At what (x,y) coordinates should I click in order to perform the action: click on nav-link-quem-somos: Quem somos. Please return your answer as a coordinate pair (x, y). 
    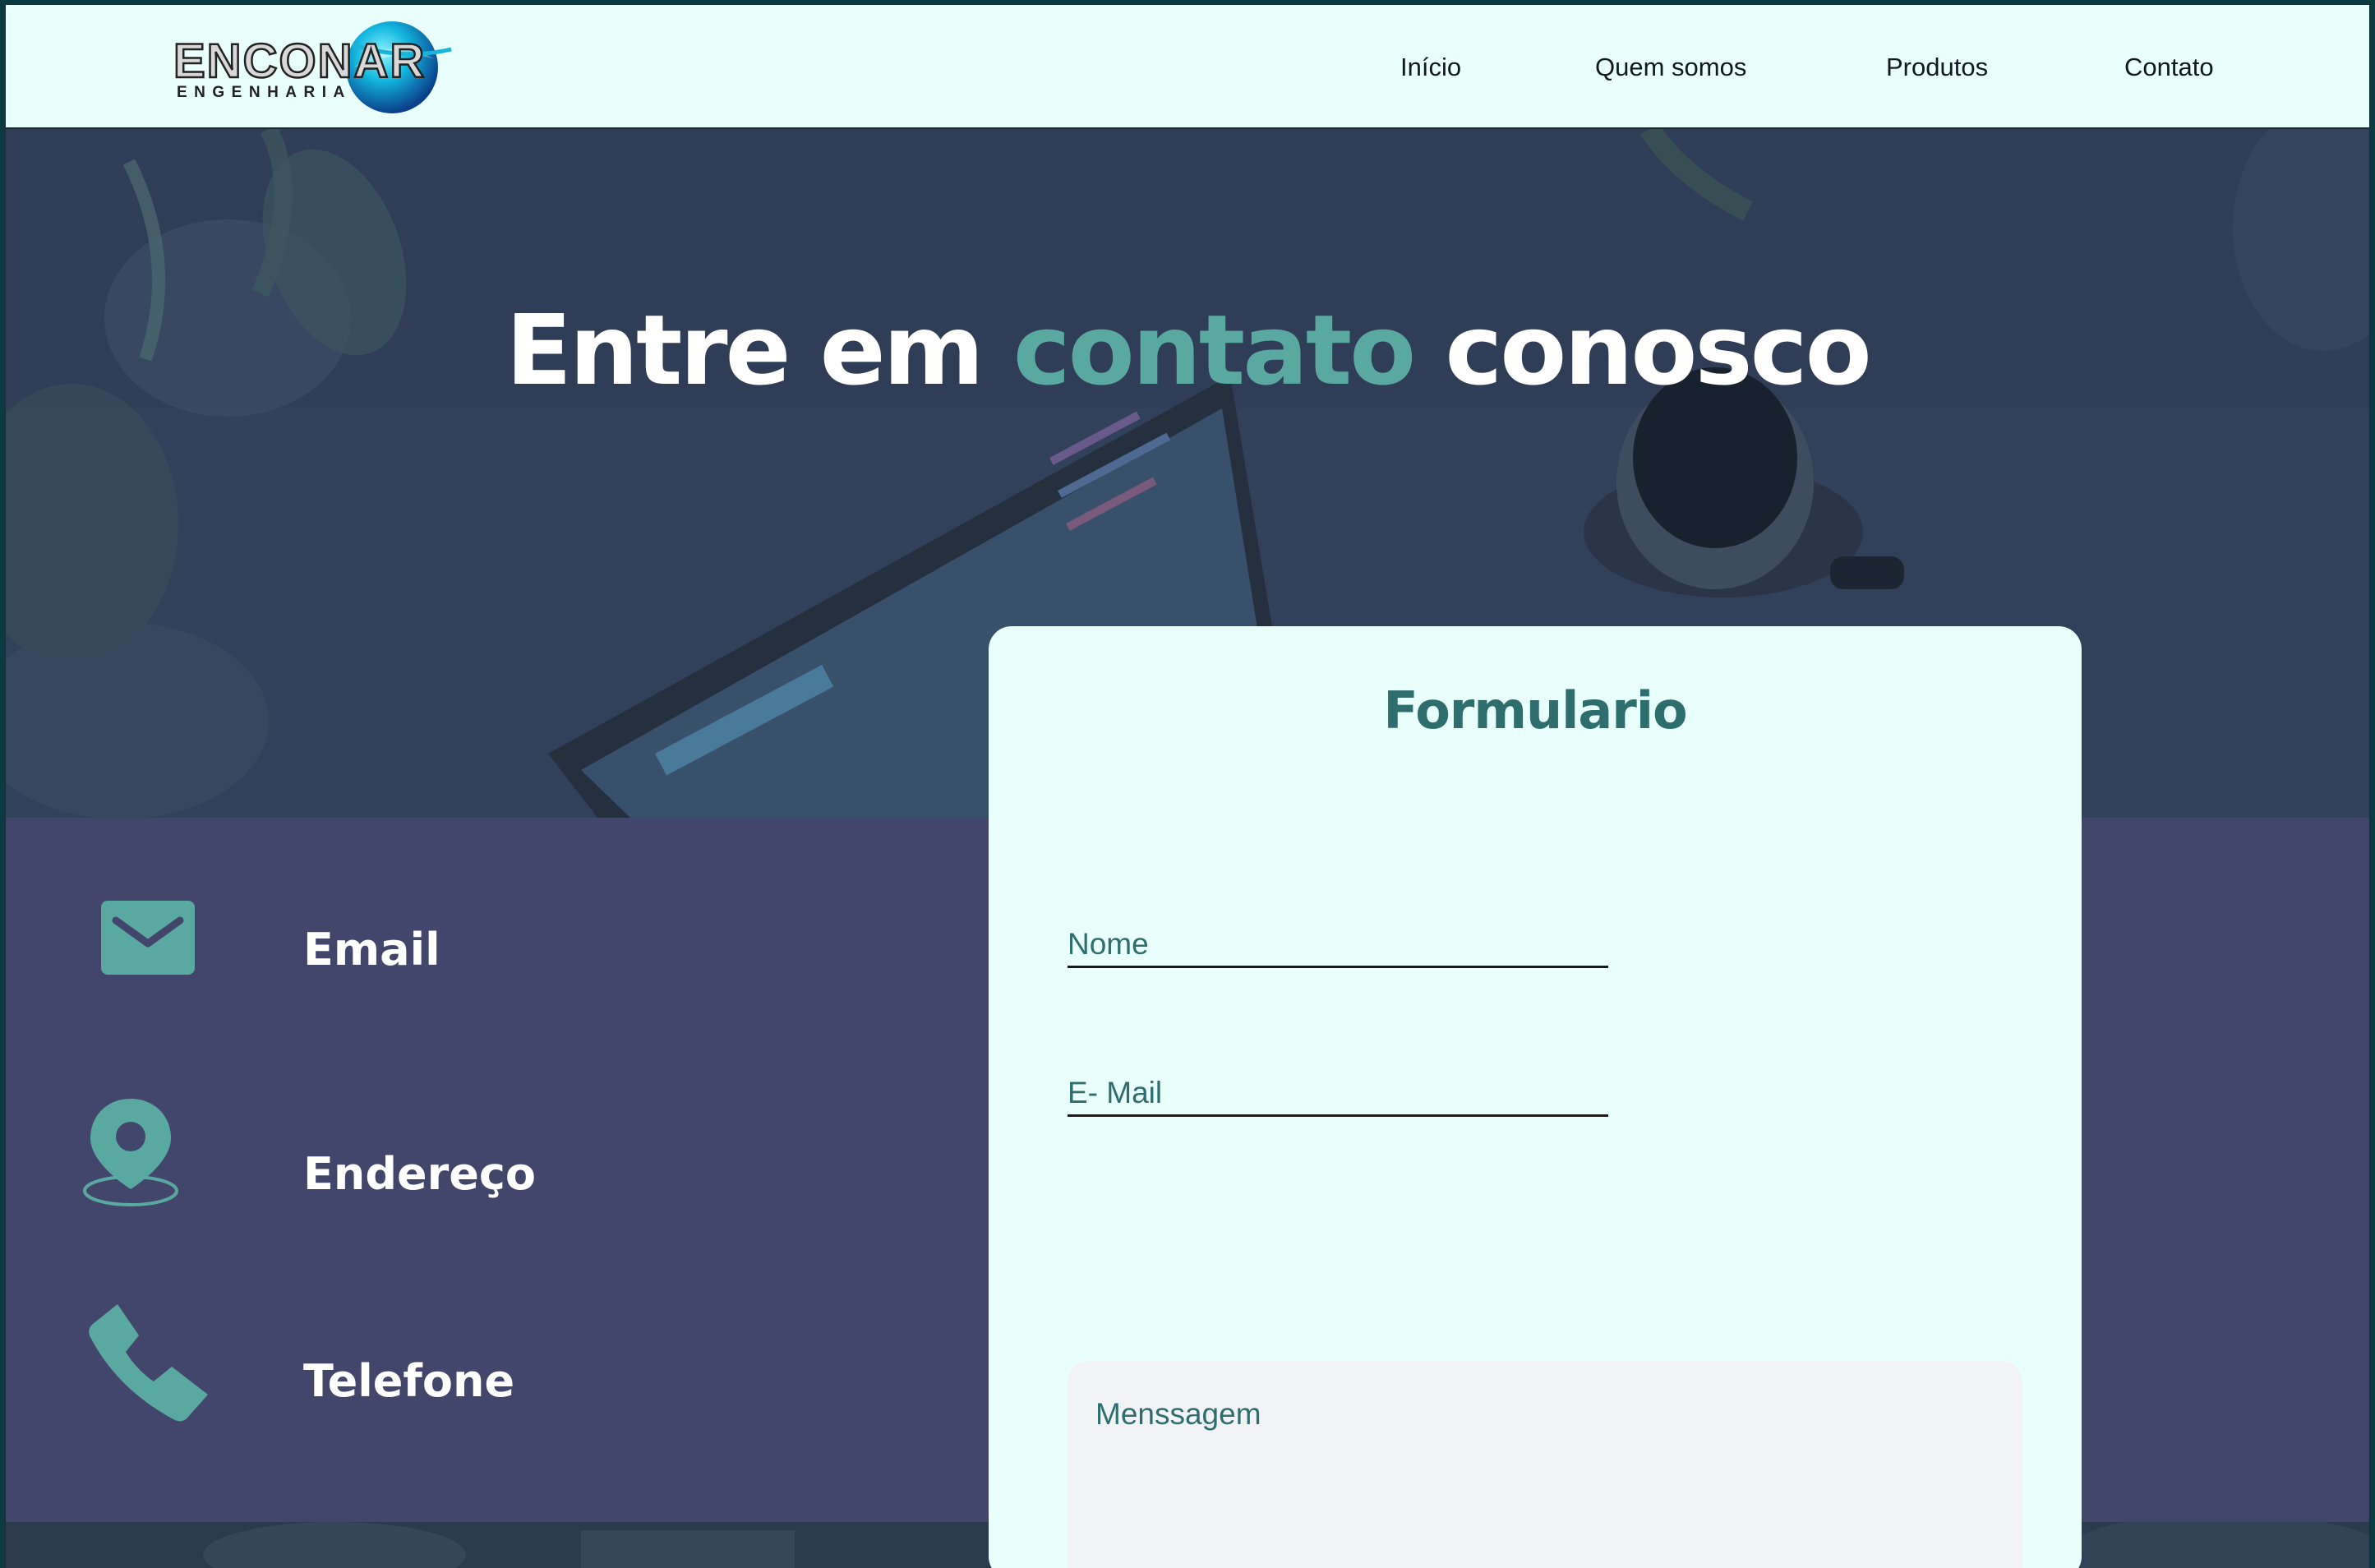
    Looking at the image, I should click on (1671, 67).